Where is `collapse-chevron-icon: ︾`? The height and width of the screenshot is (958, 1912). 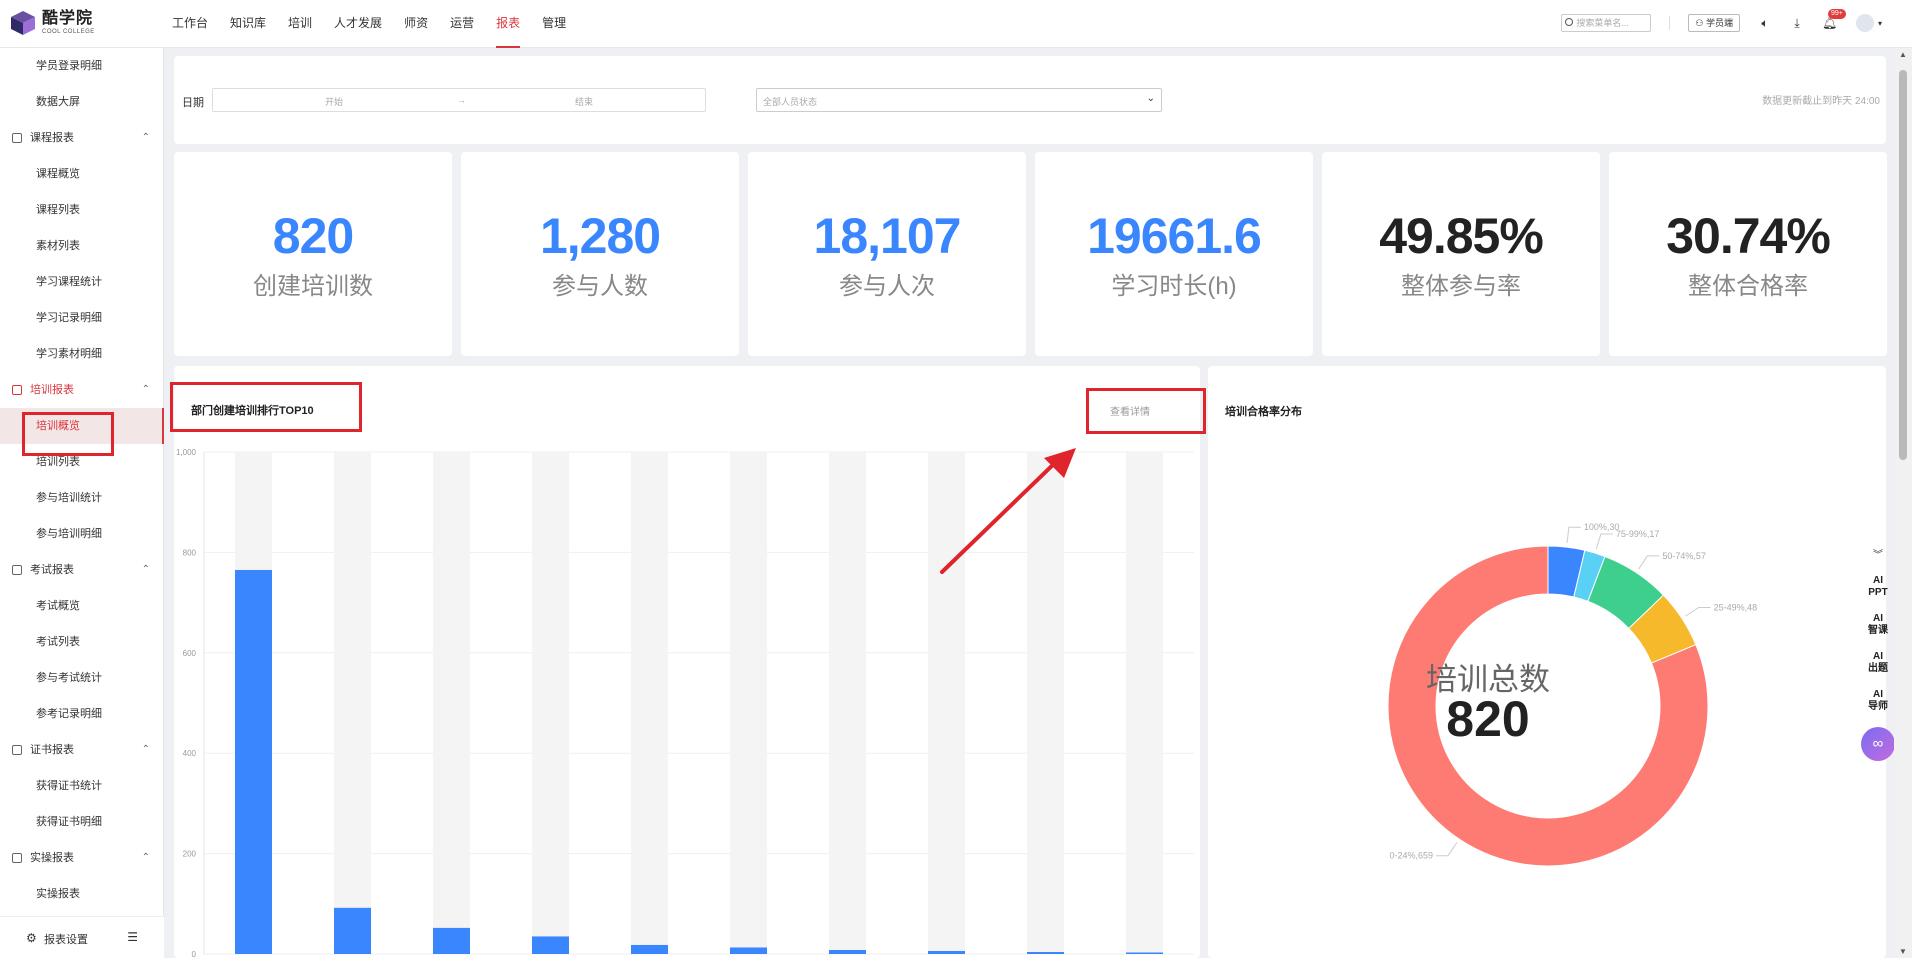 collapse-chevron-icon: ︾ is located at coordinates (1878, 553).